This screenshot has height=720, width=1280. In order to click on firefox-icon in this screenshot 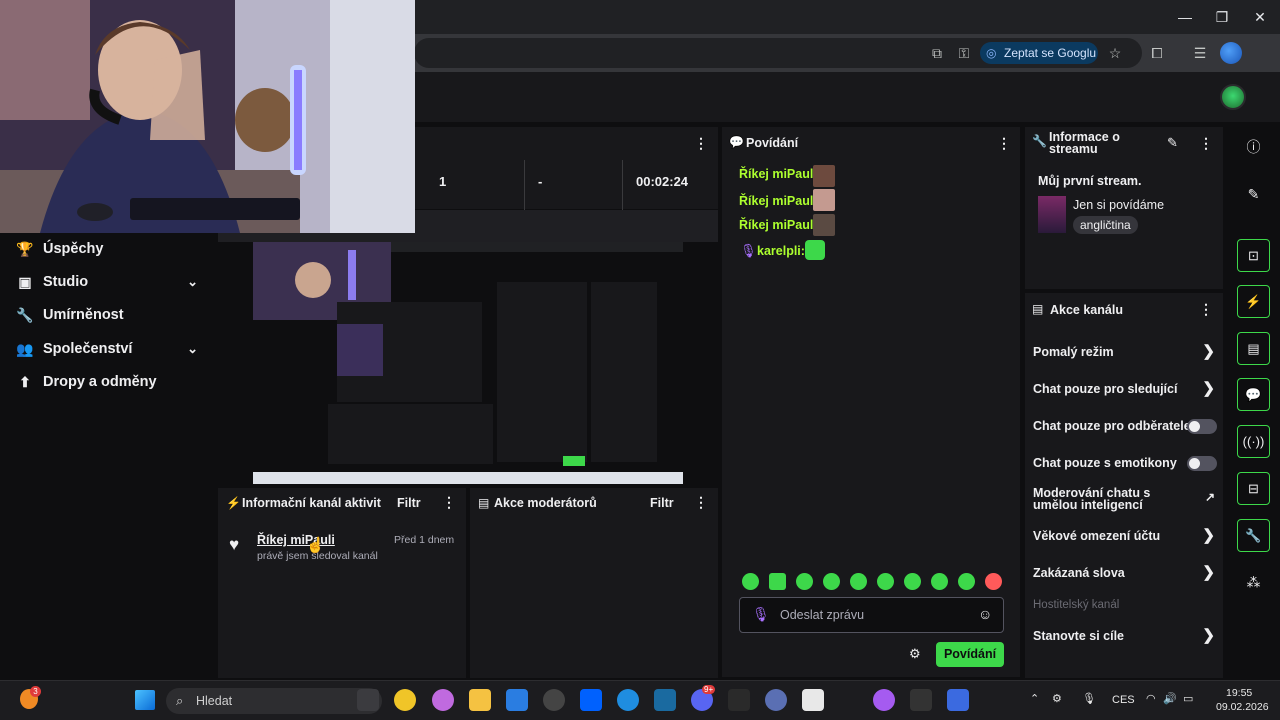, I will do `click(884, 700)`.